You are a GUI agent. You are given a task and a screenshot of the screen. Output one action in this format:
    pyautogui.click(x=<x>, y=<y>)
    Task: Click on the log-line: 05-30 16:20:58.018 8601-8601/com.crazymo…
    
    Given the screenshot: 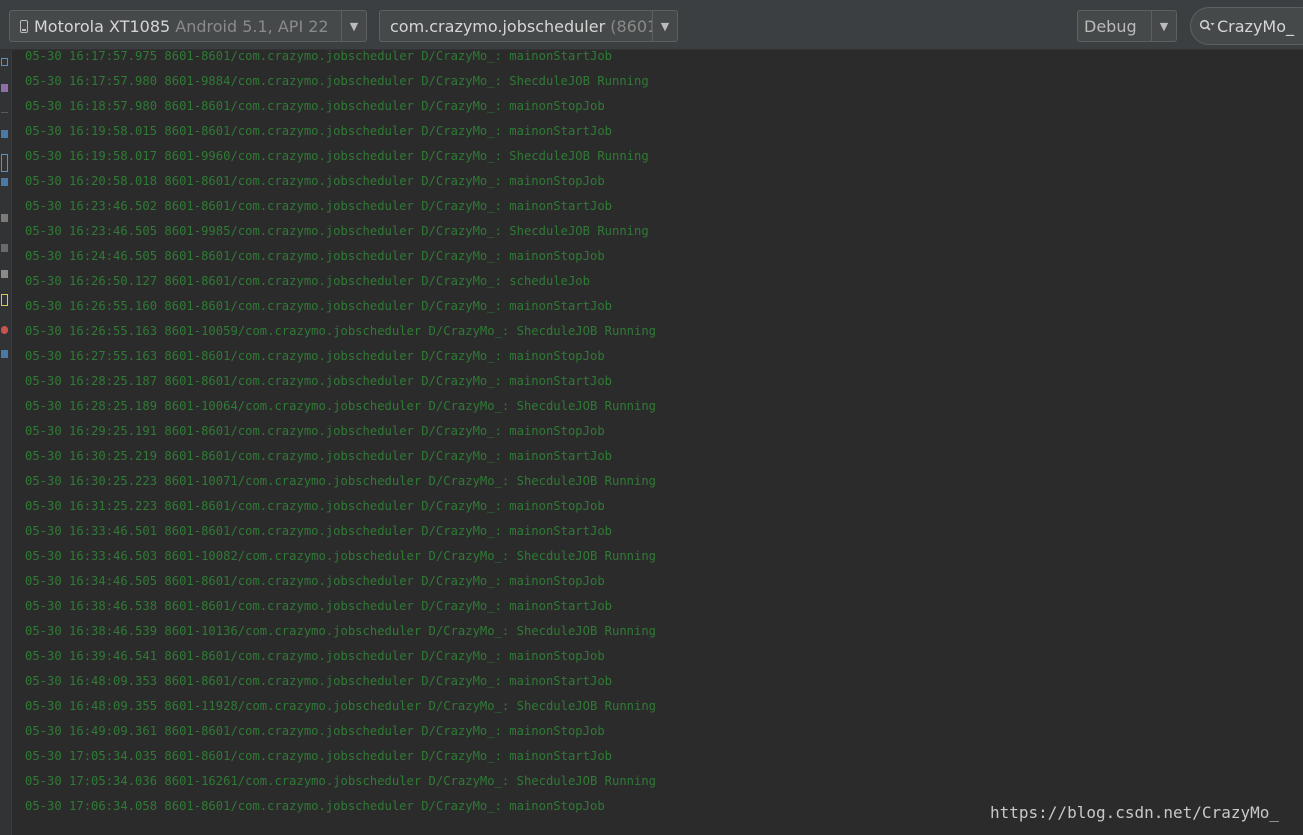 What is the action you would take?
    pyautogui.click(x=315, y=181)
    